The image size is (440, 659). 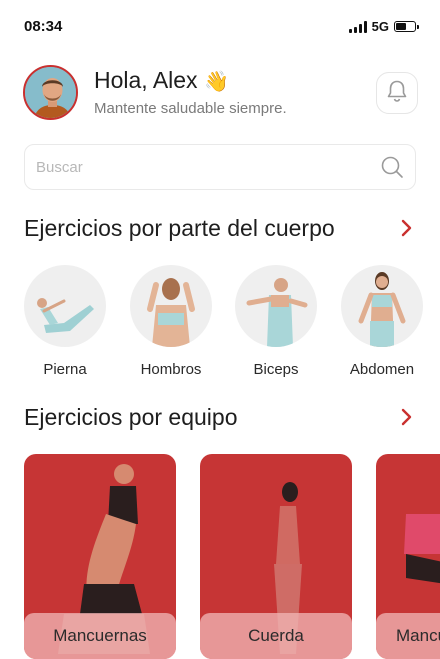 I want to click on battery-level, so click(x=401, y=26).